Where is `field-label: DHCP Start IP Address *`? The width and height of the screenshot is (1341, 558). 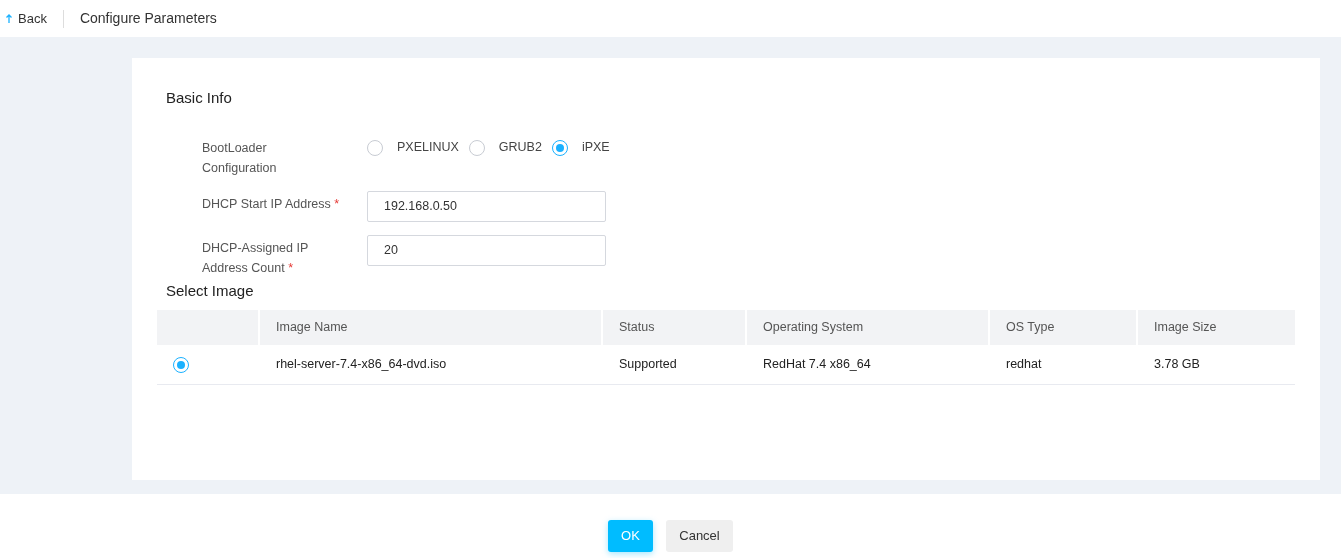
field-label: DHCP Start IP Address * is located at coordinates (271, 204).